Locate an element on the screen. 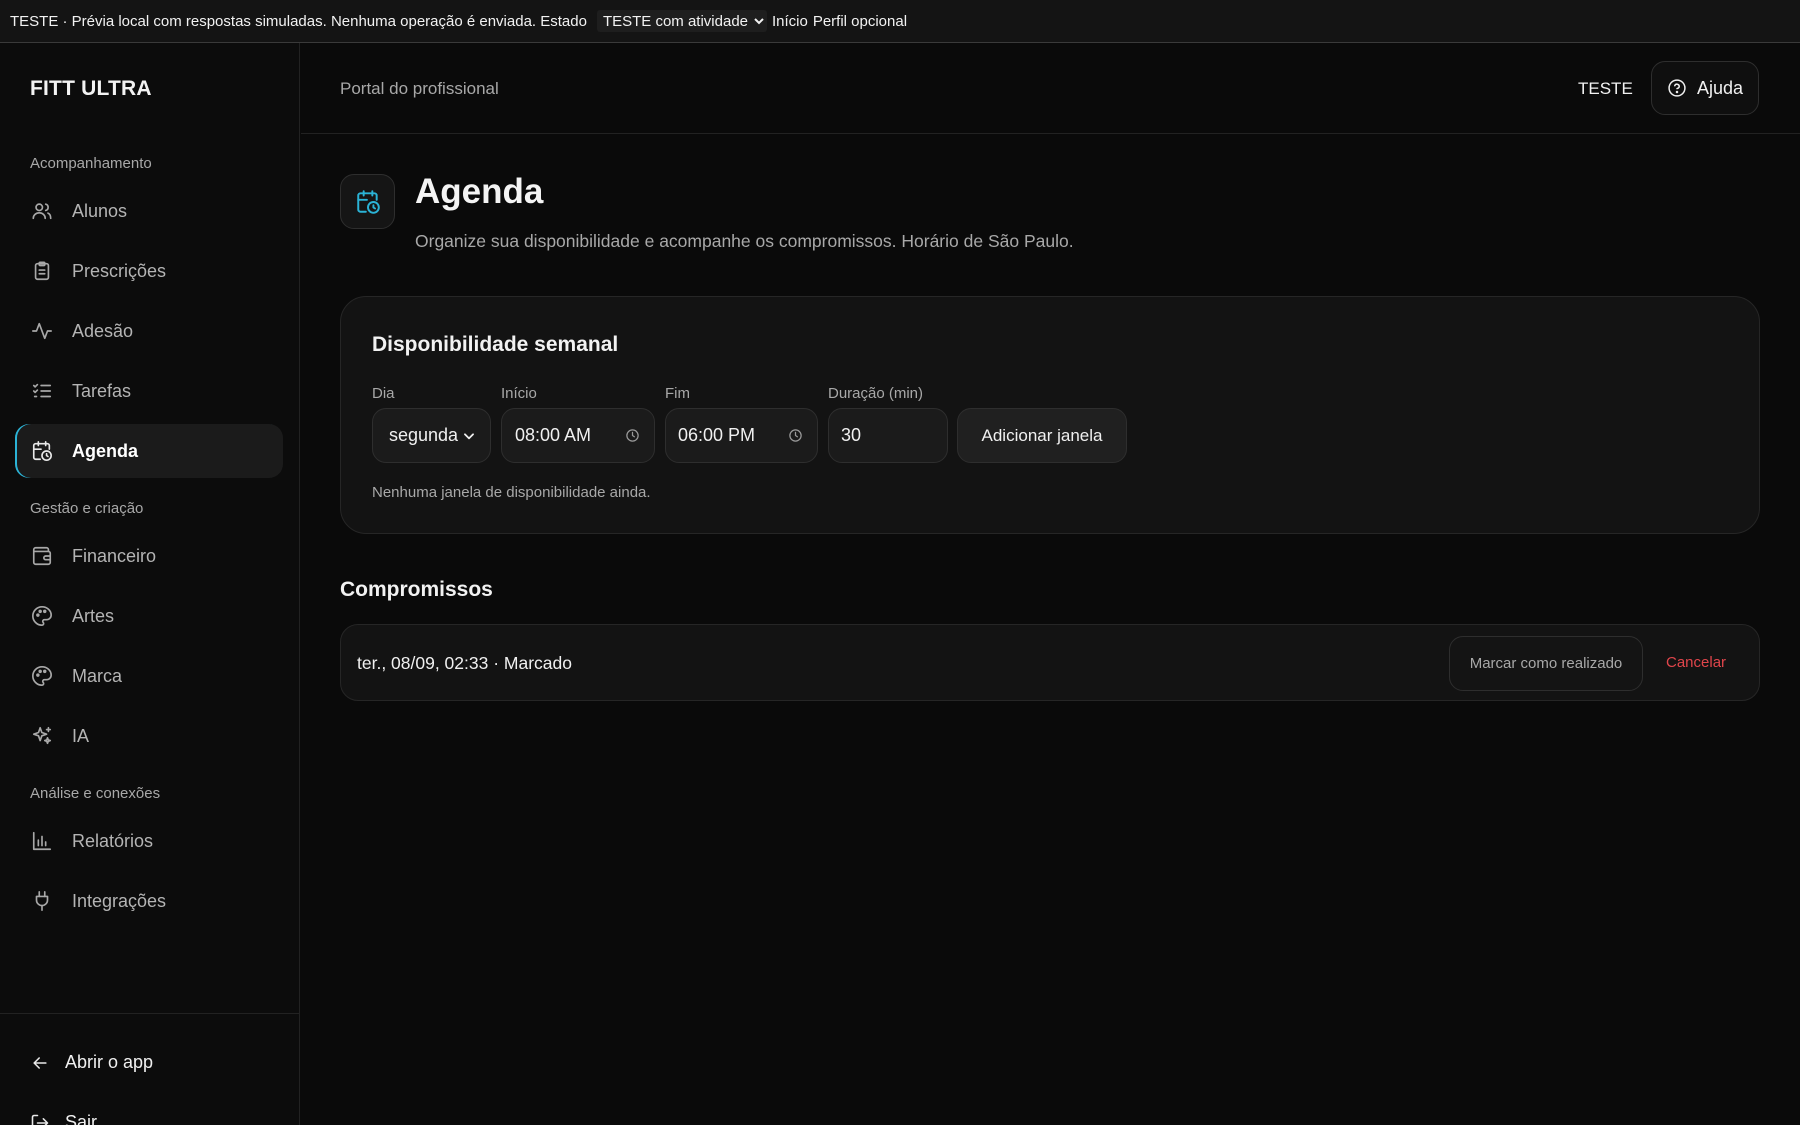 Image resolution: width=1800 pixels, height=1125 pixels. sidebar-item-artes: Artes is located at coordinates (149, 616).